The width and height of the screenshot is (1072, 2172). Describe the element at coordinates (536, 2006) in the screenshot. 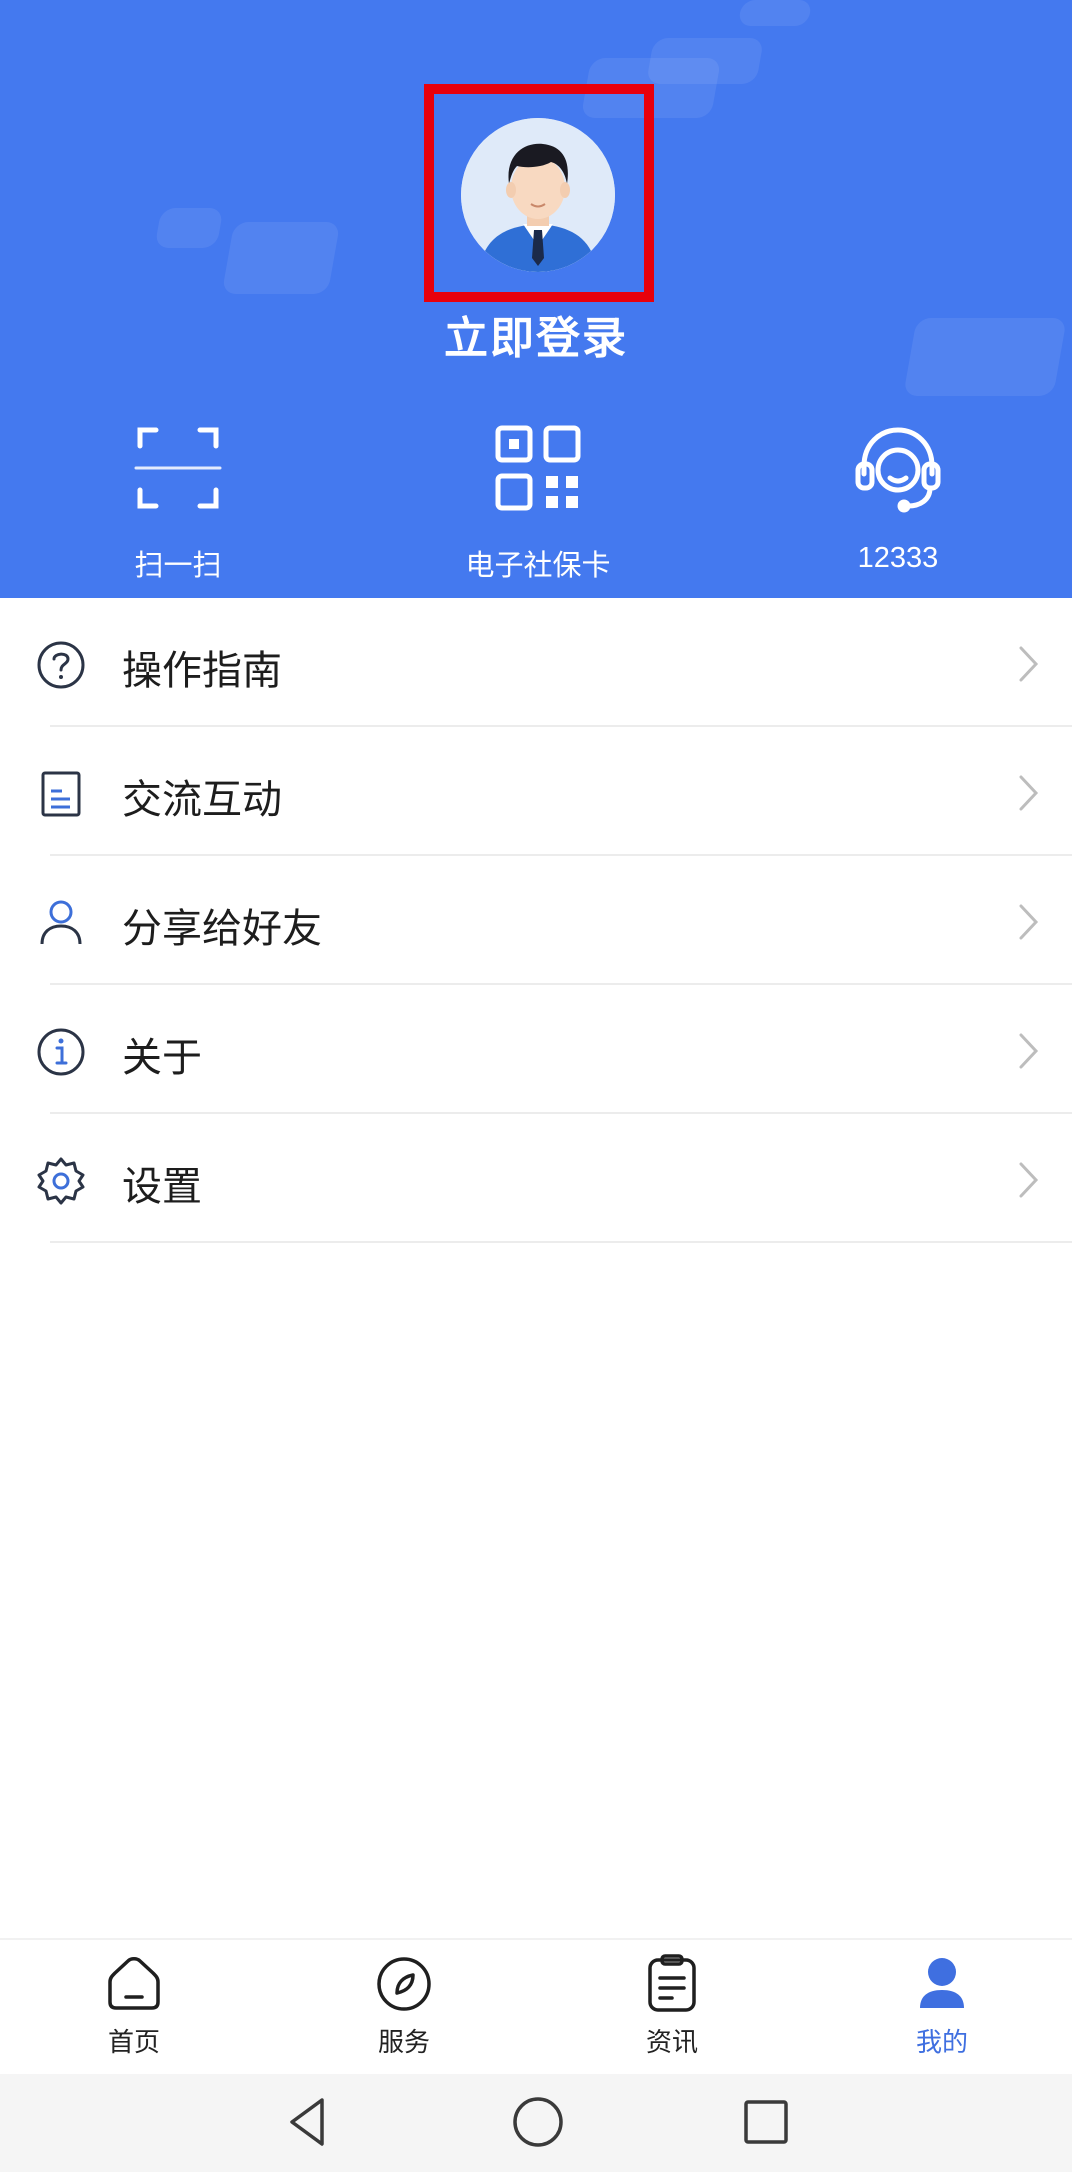

I see `bottom-tab-bar: 首页 服务 资讯 我的` at that location.